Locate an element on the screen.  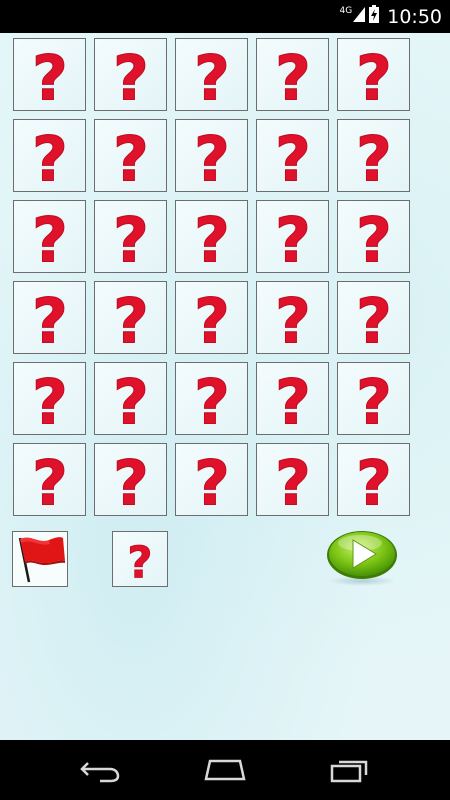
play-button is located at coordinates (362, 558).